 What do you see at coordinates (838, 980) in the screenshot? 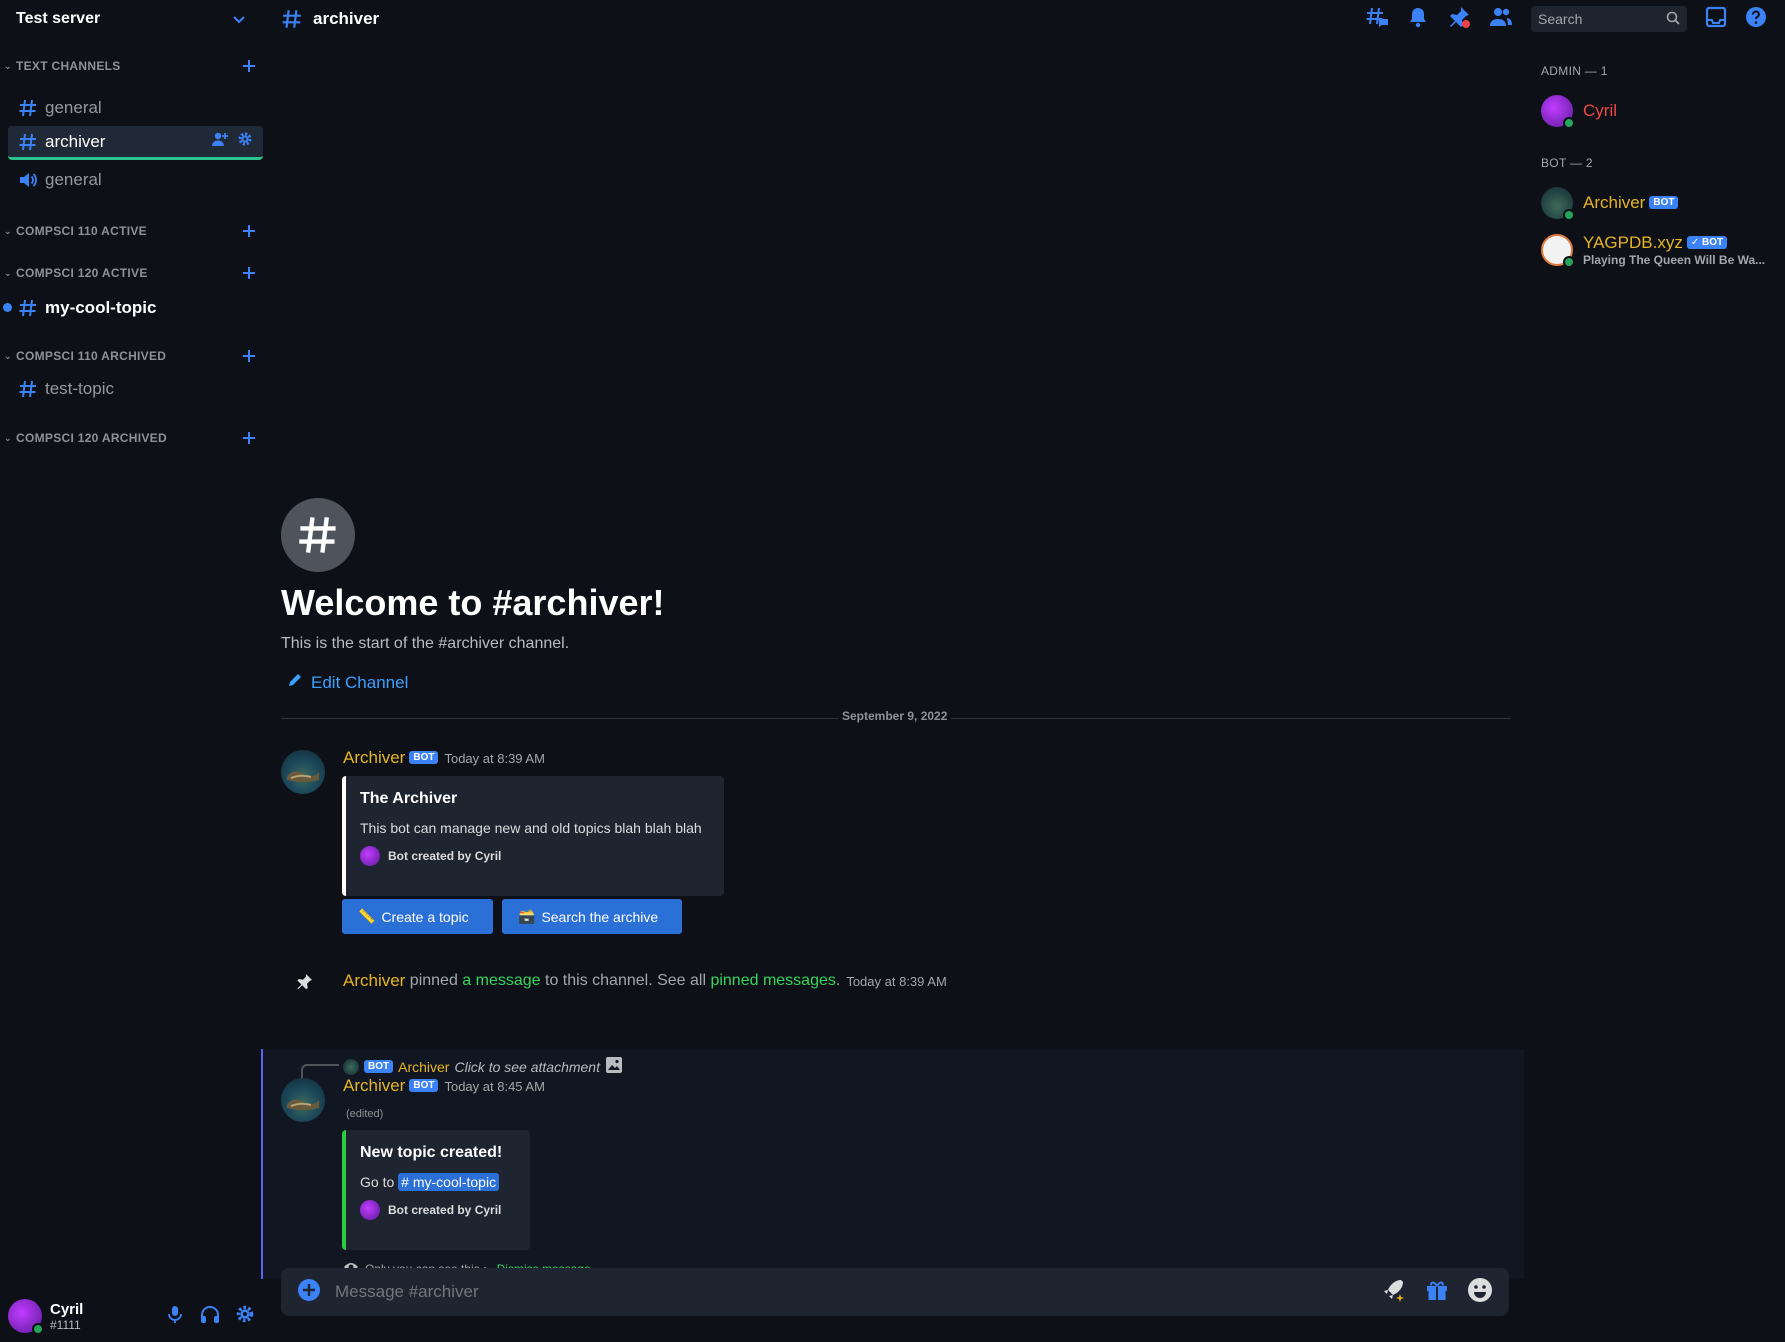
I see `pin-text: .` at bounding box center [838, 980].